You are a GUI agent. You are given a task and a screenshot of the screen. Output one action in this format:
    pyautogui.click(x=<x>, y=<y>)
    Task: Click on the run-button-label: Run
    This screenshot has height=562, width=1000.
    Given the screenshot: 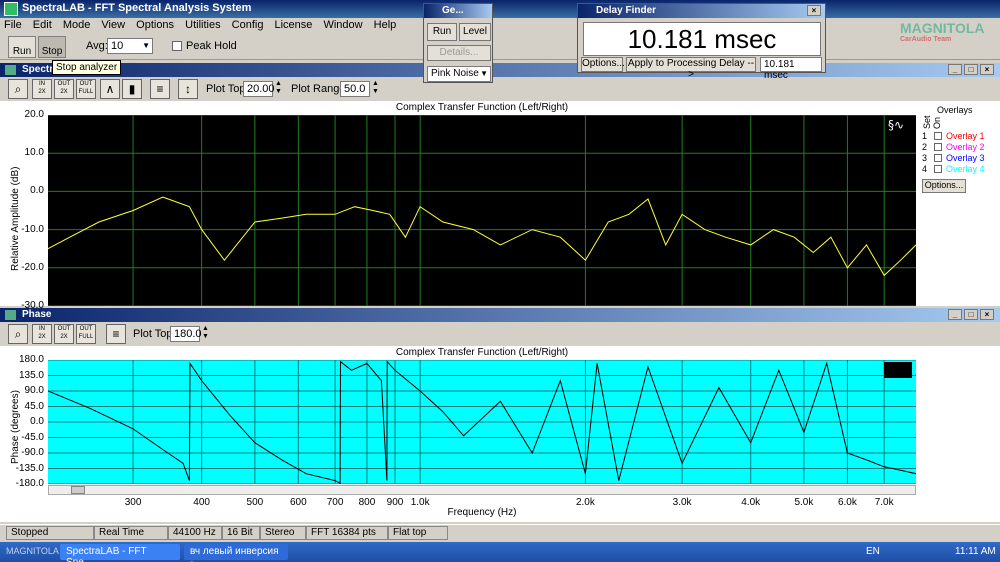 What is the action you would take?
    pyautogui.click(x=22, y=51)
    